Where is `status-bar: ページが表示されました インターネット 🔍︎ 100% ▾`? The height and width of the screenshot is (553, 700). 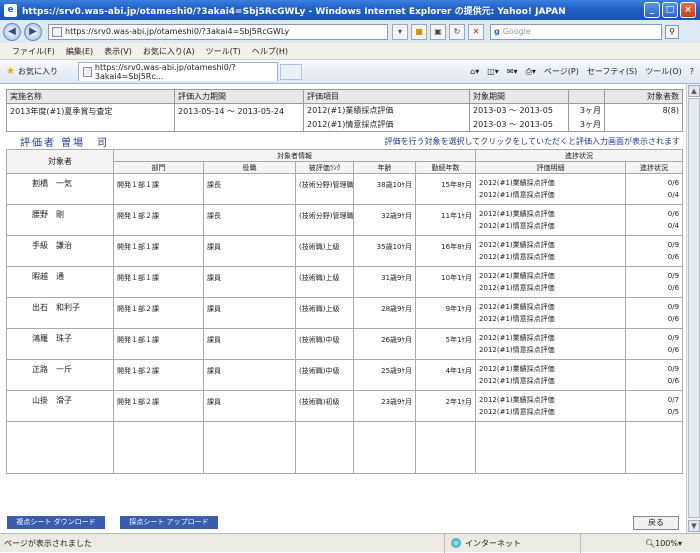 status-bar: ページが表示されました インターネット 🔍︎ 100% ▾ is located at coordinates (350, 543).